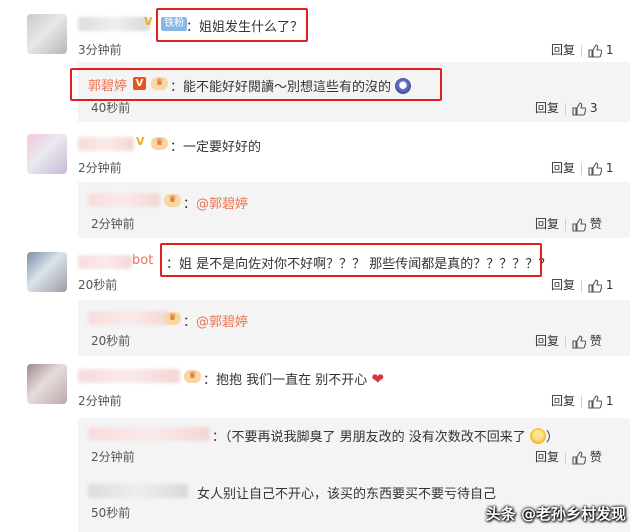 The image size is (640, 532). What do you see at coordinates (216, 147) in the screenshot?
I see `comment-text: ：一定要好好的` at bounding box center [216, 147].